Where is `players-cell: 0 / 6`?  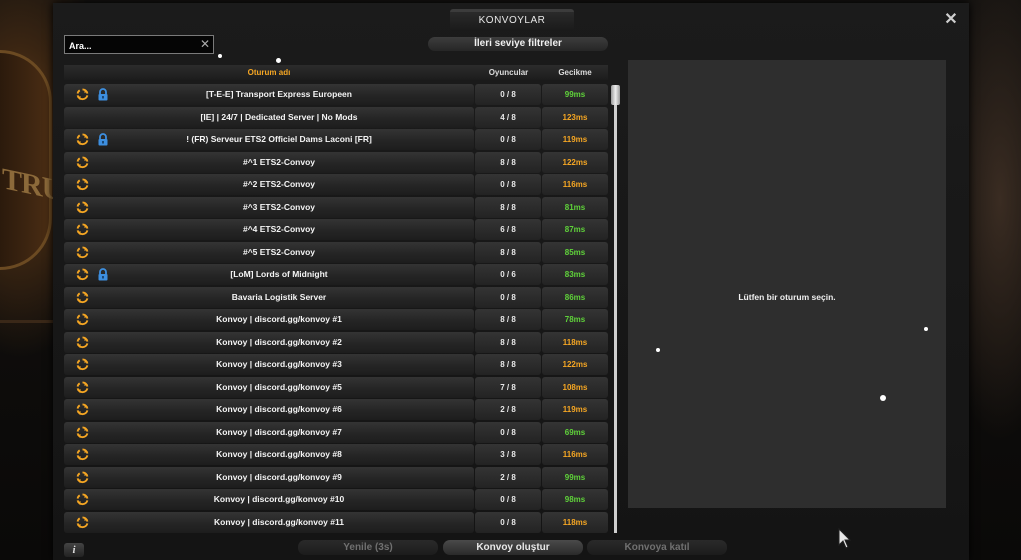 players-cell: 0 / 6 is located at coordinates (508, 274).